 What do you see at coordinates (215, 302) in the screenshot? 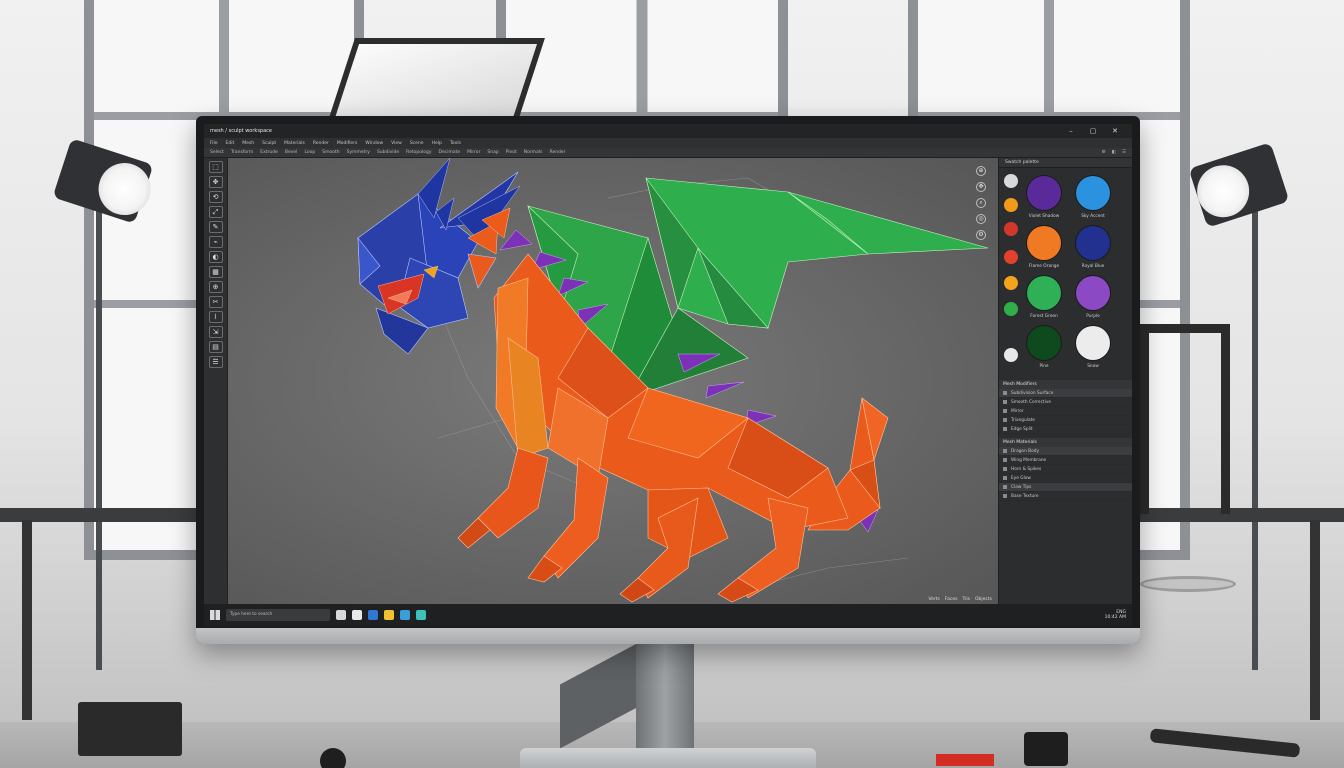
I see `cut-icon: ✂` at bounding box center [215, 302].